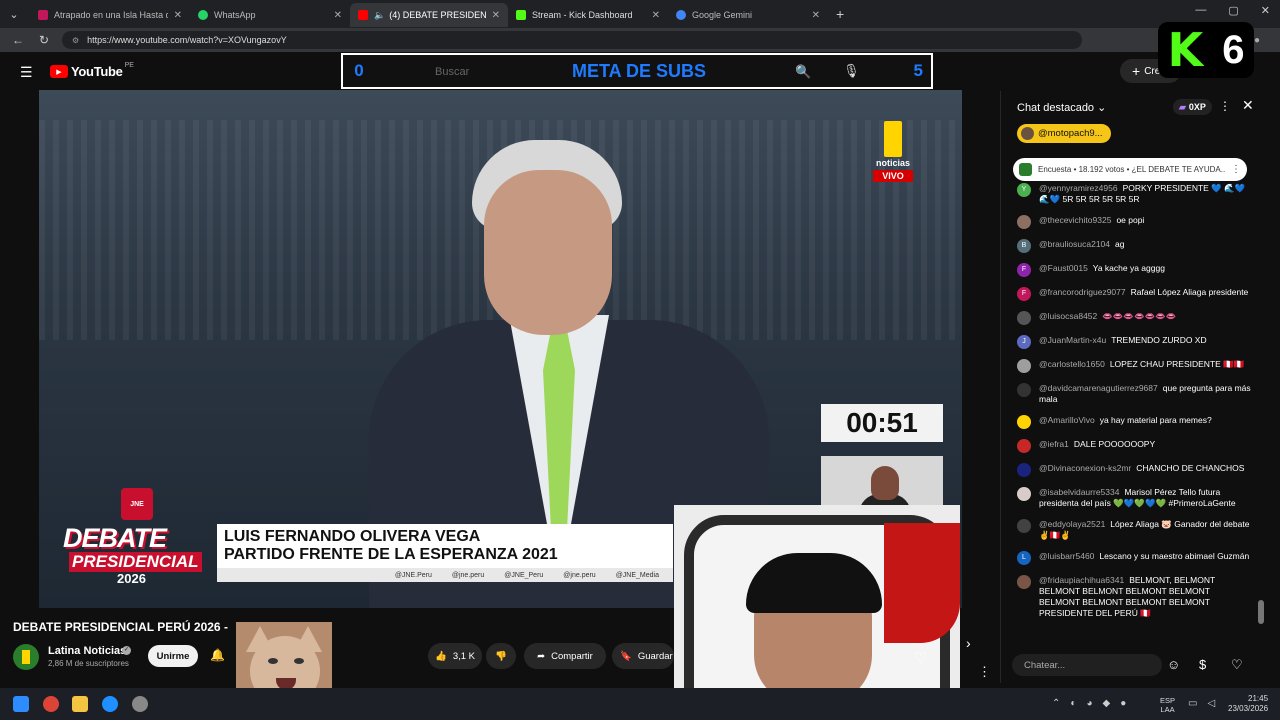  I want to click on jne-logo: JNE, so click(137, 504).